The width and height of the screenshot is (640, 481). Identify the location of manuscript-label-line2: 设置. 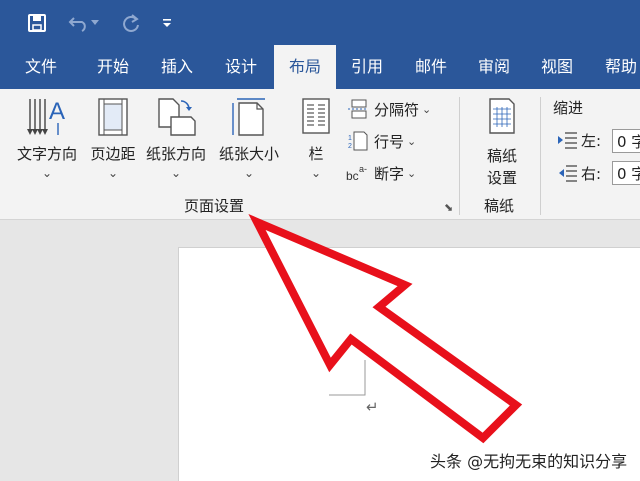
(501, 178).